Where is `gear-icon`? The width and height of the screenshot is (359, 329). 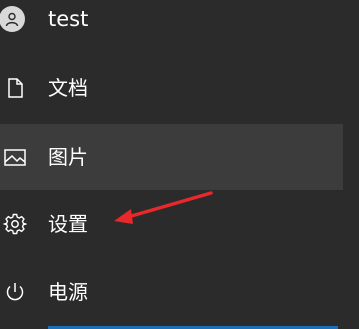
gear-icon is located at coordinates (15, 224).